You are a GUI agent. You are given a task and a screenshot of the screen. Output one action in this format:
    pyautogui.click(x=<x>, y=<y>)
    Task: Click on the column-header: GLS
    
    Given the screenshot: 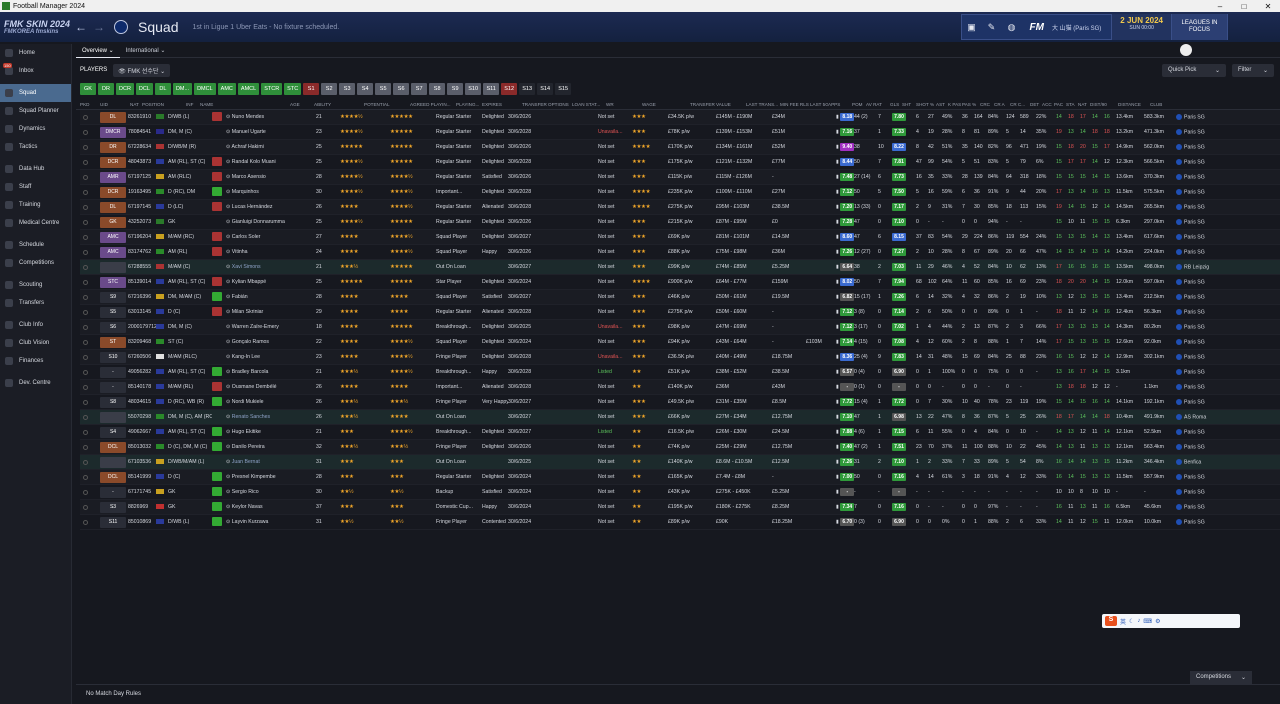 What is the action you would take?
    pyautogui.click(x=896, y=104)
    